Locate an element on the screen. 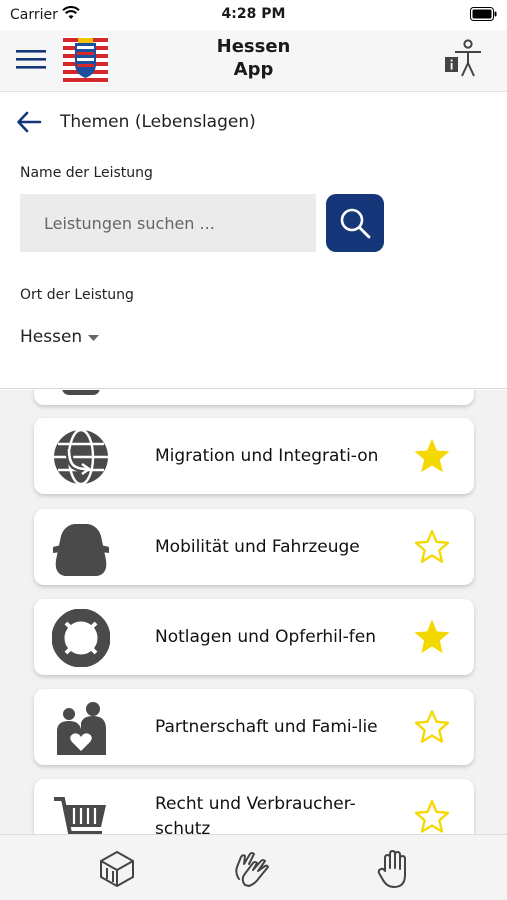  back-label: Themen (Lebenslagen) is located at coordinates (158, 122).